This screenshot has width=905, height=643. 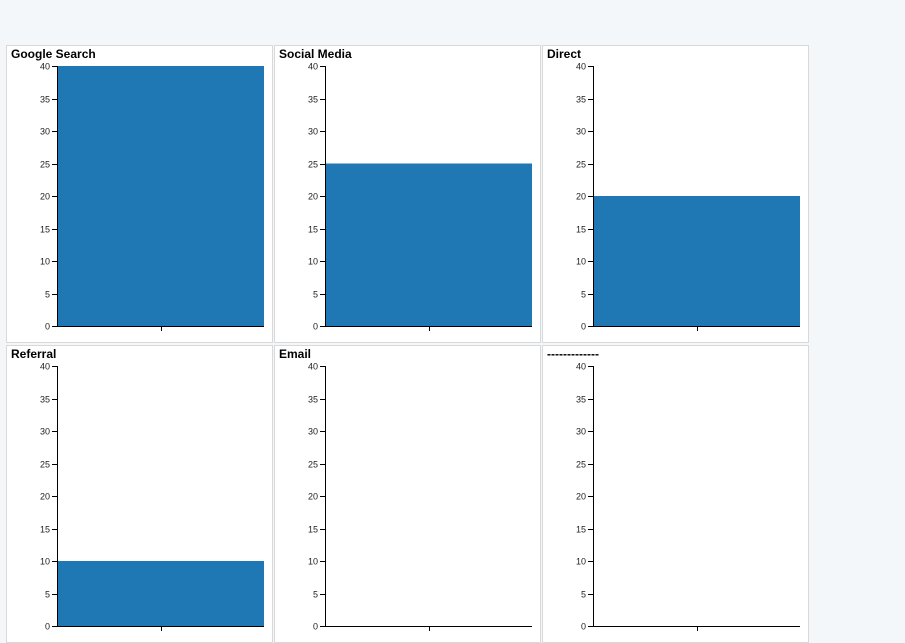 I want to click on facet-panel: Direct 0 5 10 15 20 25 30 35 40, so click(x=675, y=194).